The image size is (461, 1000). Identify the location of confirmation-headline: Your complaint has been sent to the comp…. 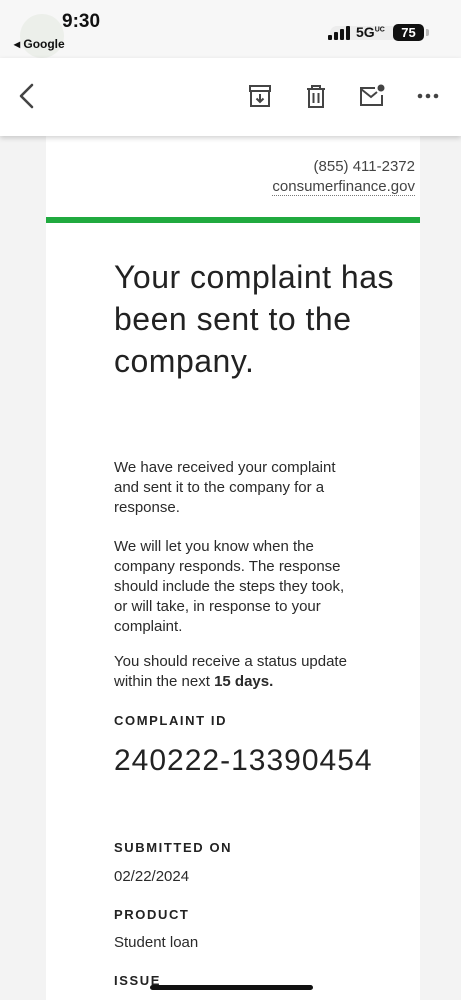
(254, 319).